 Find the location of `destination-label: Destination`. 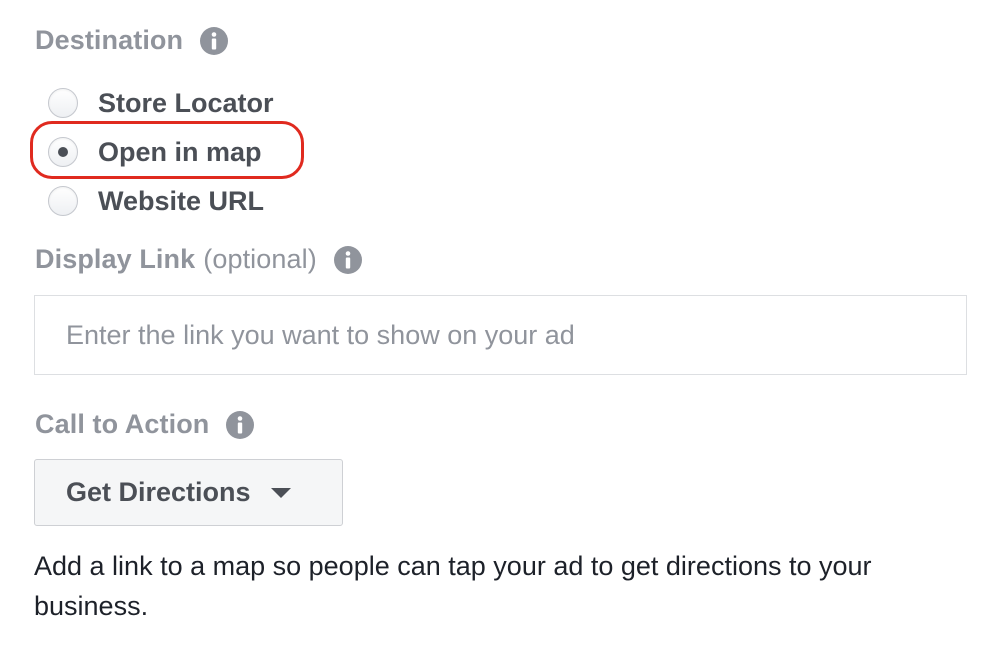

destination-label: Destination is located at coordinates (109, 40).